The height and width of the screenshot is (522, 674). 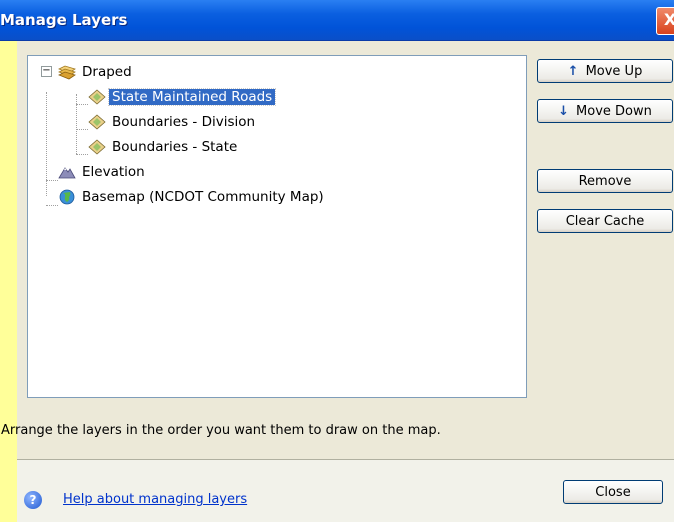 I want to click on clear-cache-button: Clear Cache, so click(x=605, y=221).